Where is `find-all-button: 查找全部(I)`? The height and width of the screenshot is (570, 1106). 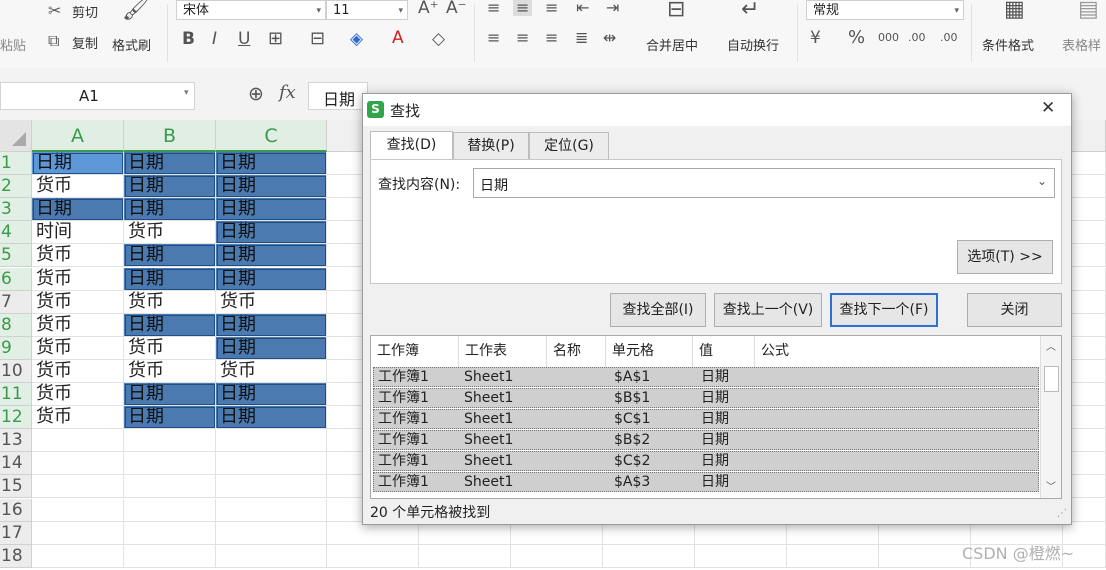
find-all-button: 查找全部(I) is located at coordinates (658, 310).